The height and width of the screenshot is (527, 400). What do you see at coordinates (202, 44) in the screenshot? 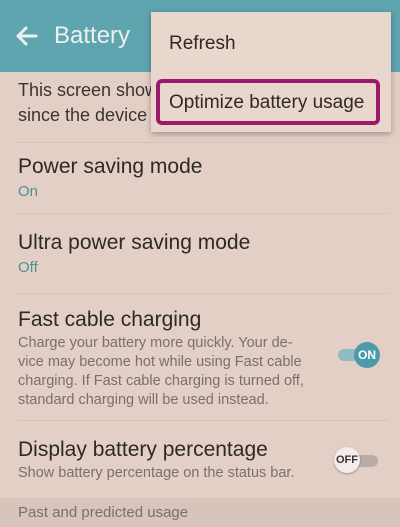
I see `menu-item-refresh: Refresh` at bounding box center [202, 44].